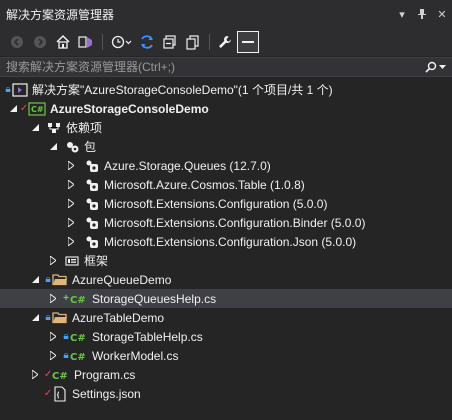  I want to click on chevron-down-icon, so click(442, 66).